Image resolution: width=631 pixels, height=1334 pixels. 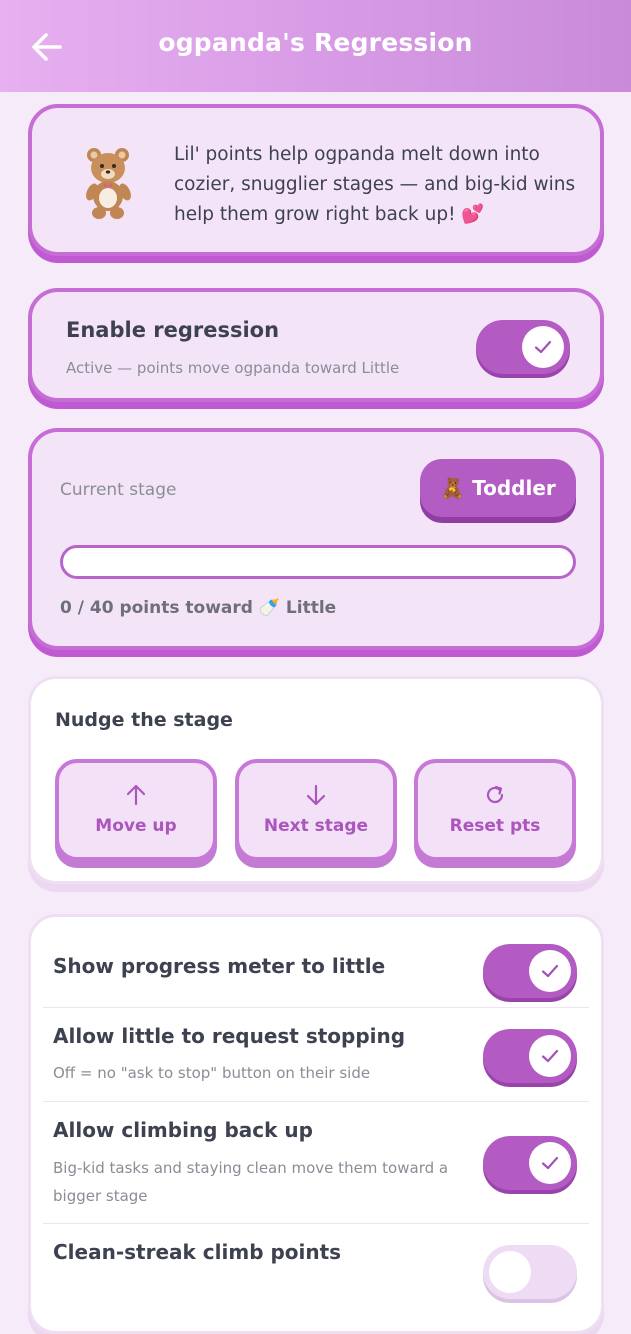 What do you see at coordinates (118, 490) in the screenshot?
I see `current-stage-label: Current stage` at bounding box center [118, 490].